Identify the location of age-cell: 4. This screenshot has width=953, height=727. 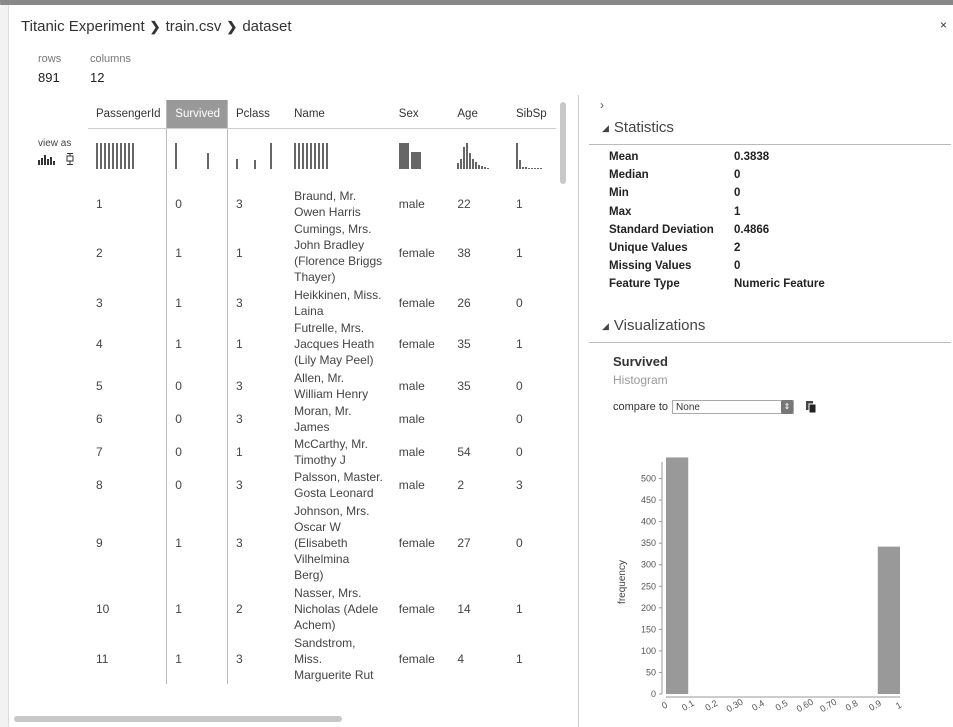
(478, 659).